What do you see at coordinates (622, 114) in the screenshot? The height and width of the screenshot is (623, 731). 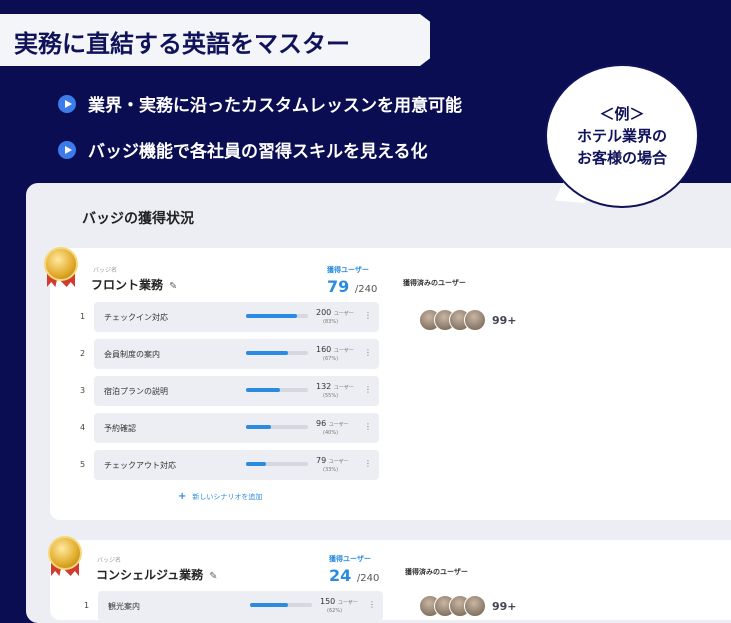 I see `callout-line: ＜例＞` at bounding box center [622, 114].